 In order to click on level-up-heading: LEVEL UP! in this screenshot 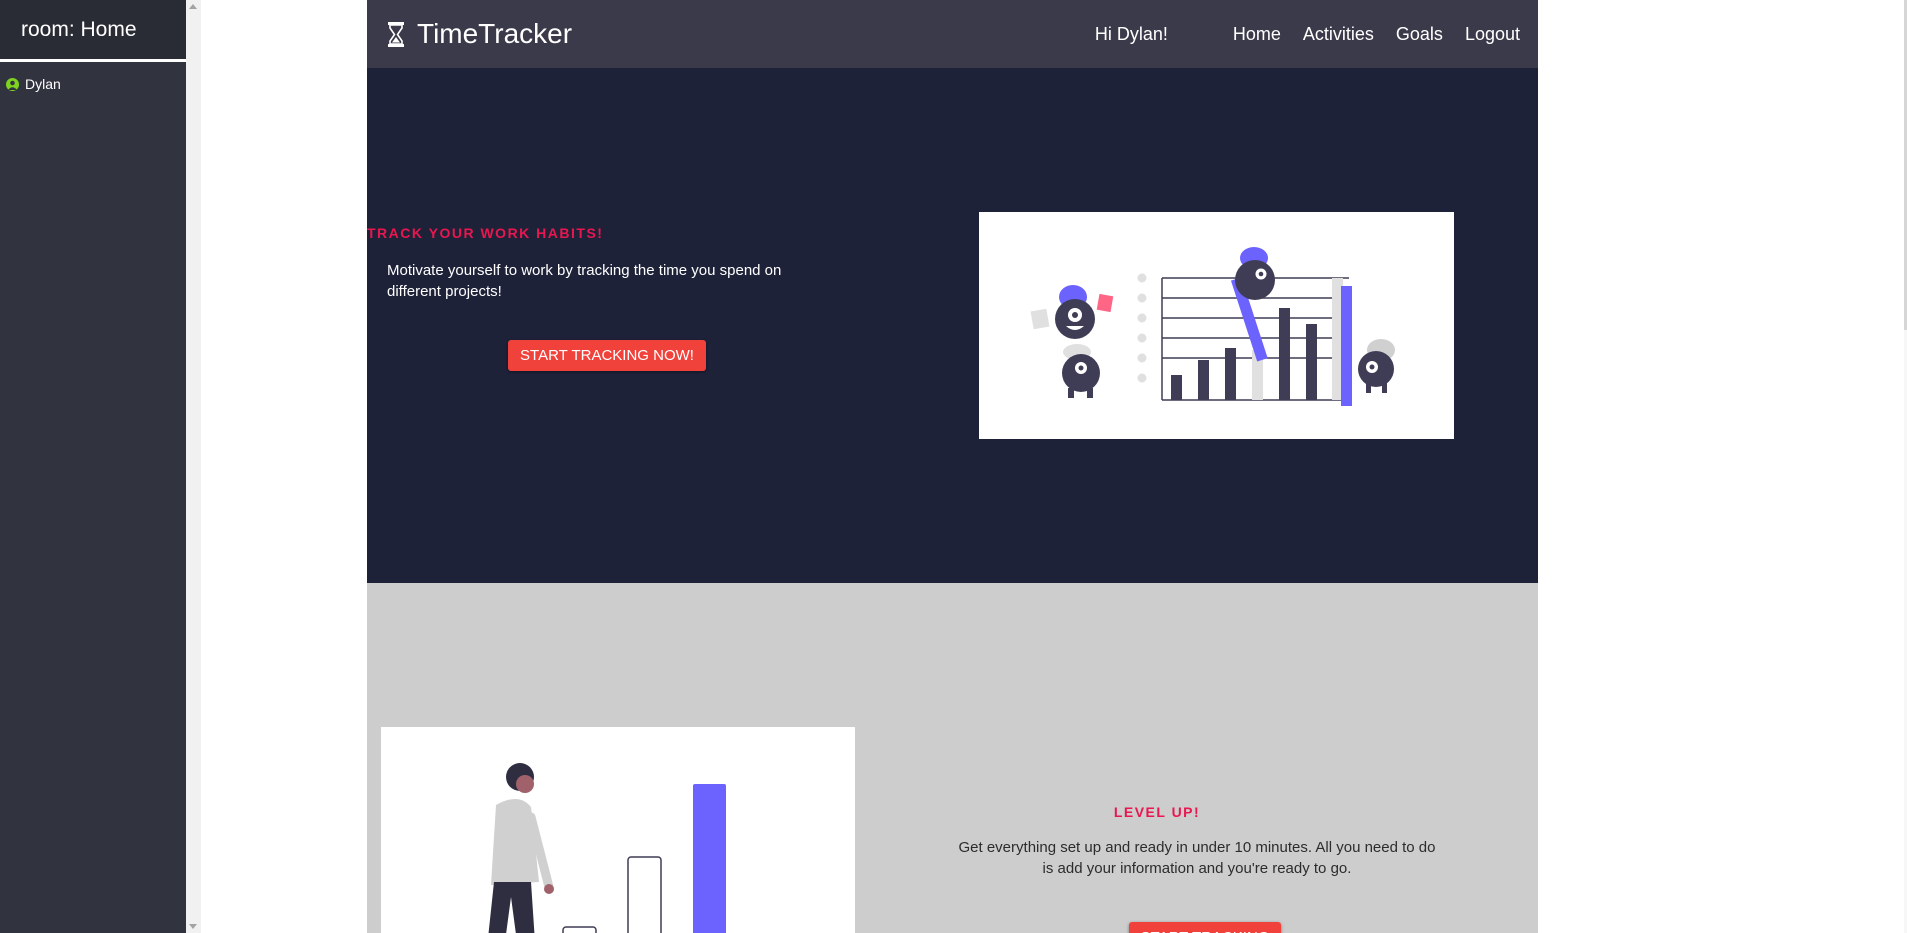, I will do `click(1157, 812)`.